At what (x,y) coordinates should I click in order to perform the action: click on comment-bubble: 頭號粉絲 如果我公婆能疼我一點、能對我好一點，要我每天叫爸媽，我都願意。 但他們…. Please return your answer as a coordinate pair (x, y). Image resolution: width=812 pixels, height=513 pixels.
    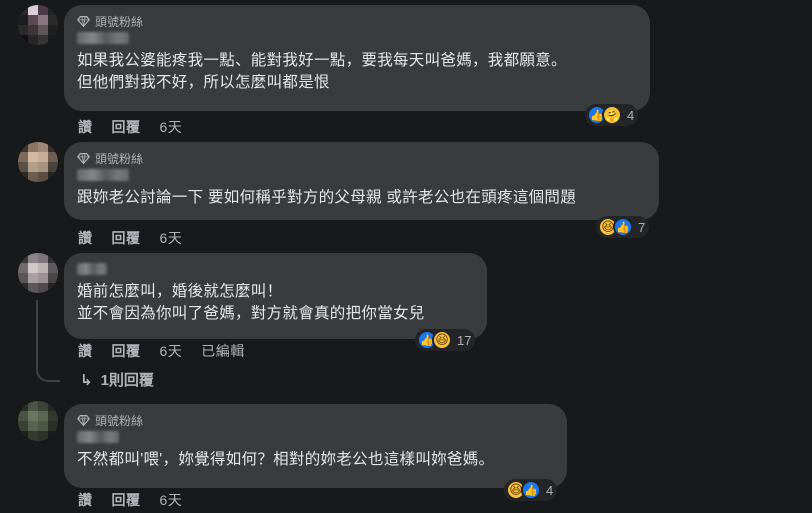
    Looking at the image, I should click on (357, 58).